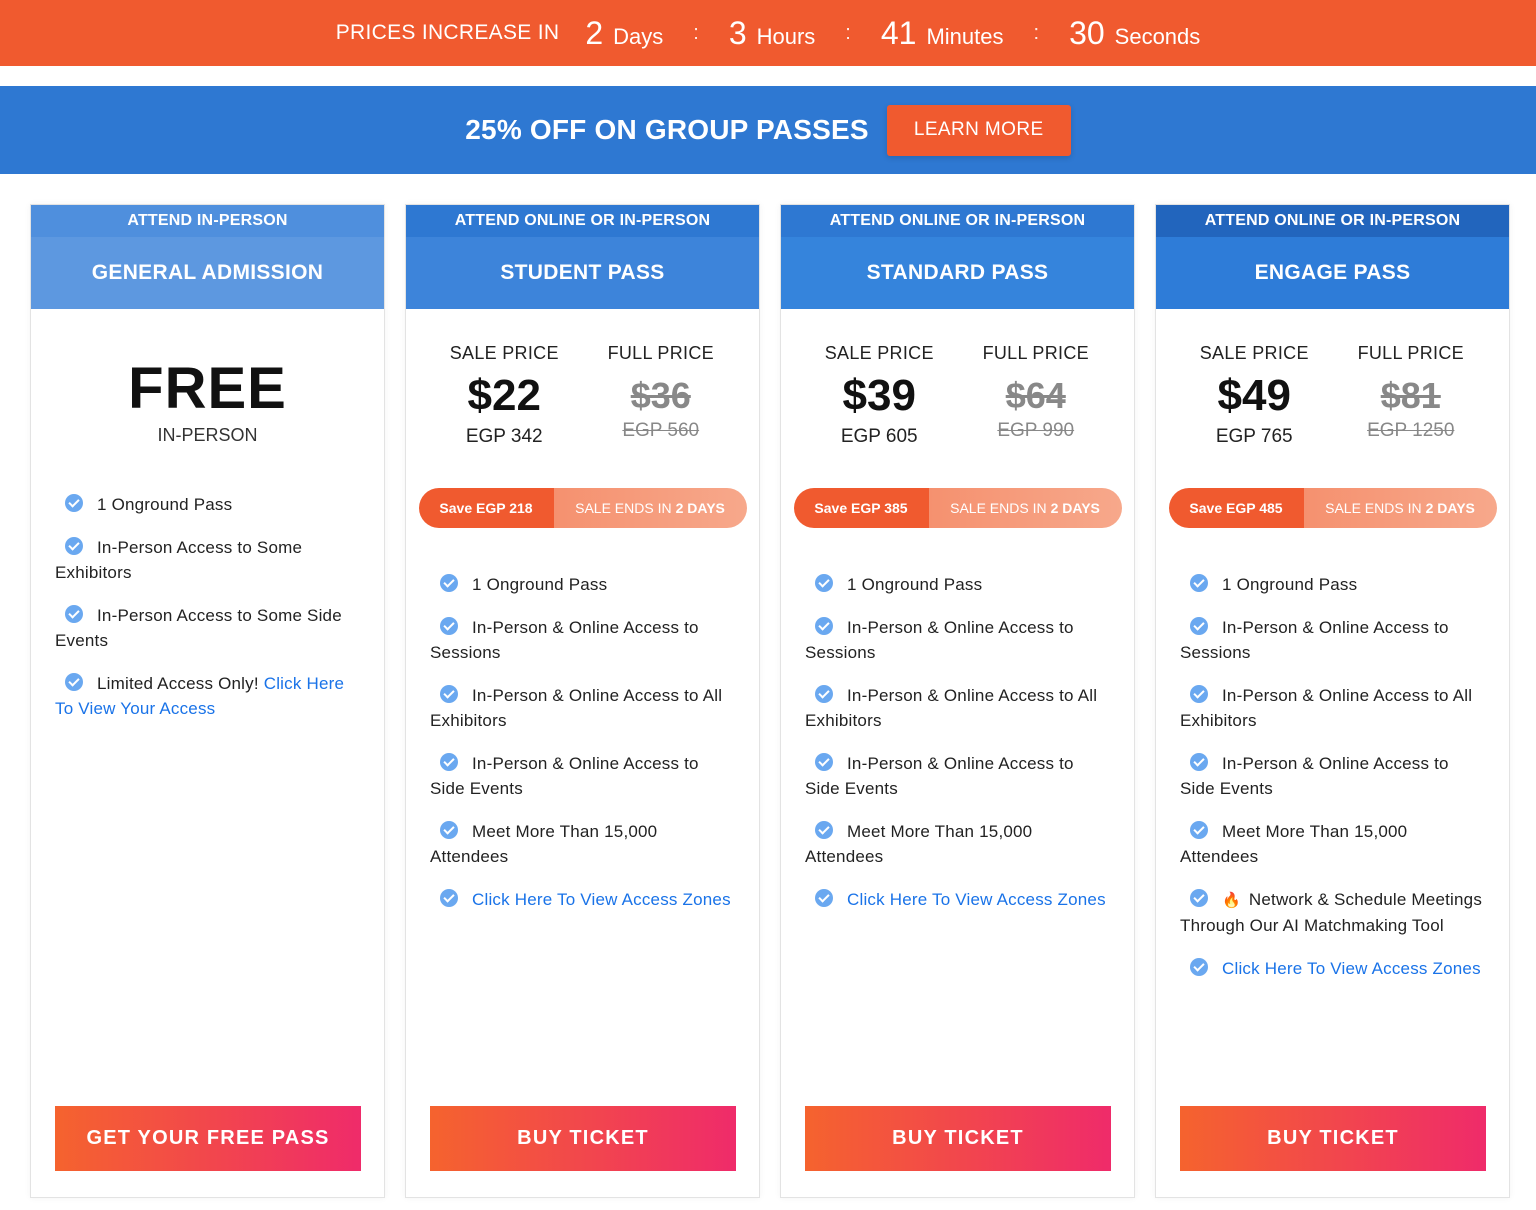 The image size is (1536, 1210). I want to click on learn-more-button: LEARN MORE, so click(978, 130).